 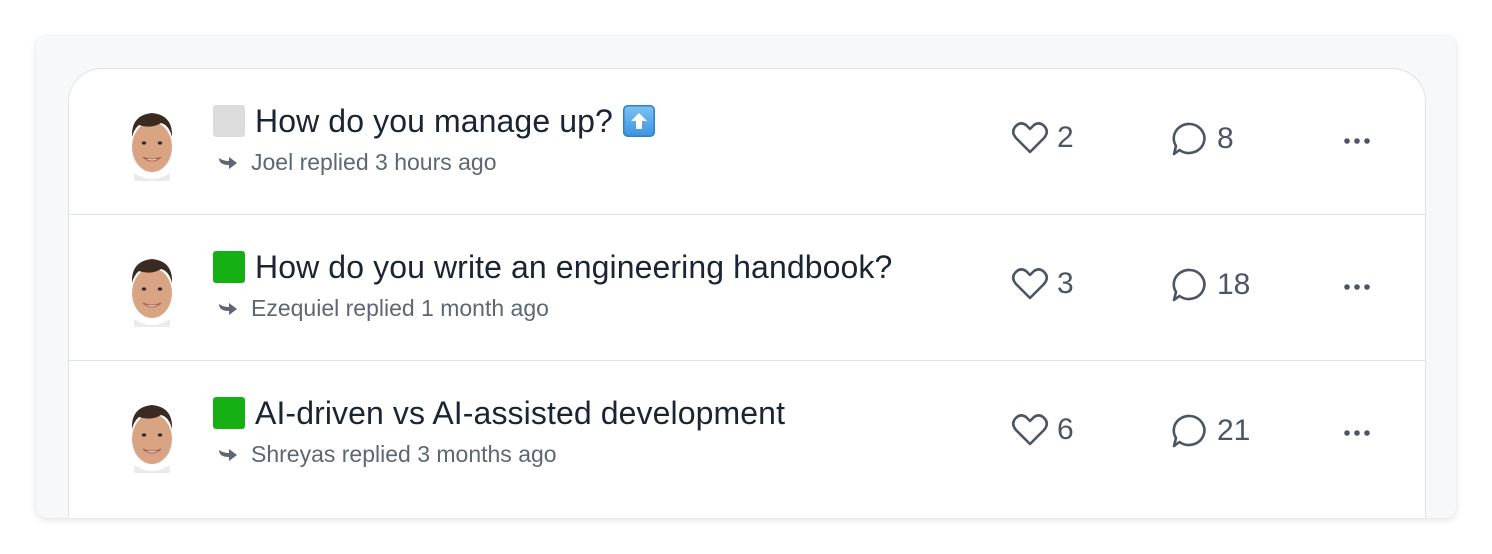 What do you see at coordinates (1210, 431) in the screenshot?
I see `comment-button: 21` at bounding box center [1210, 431].